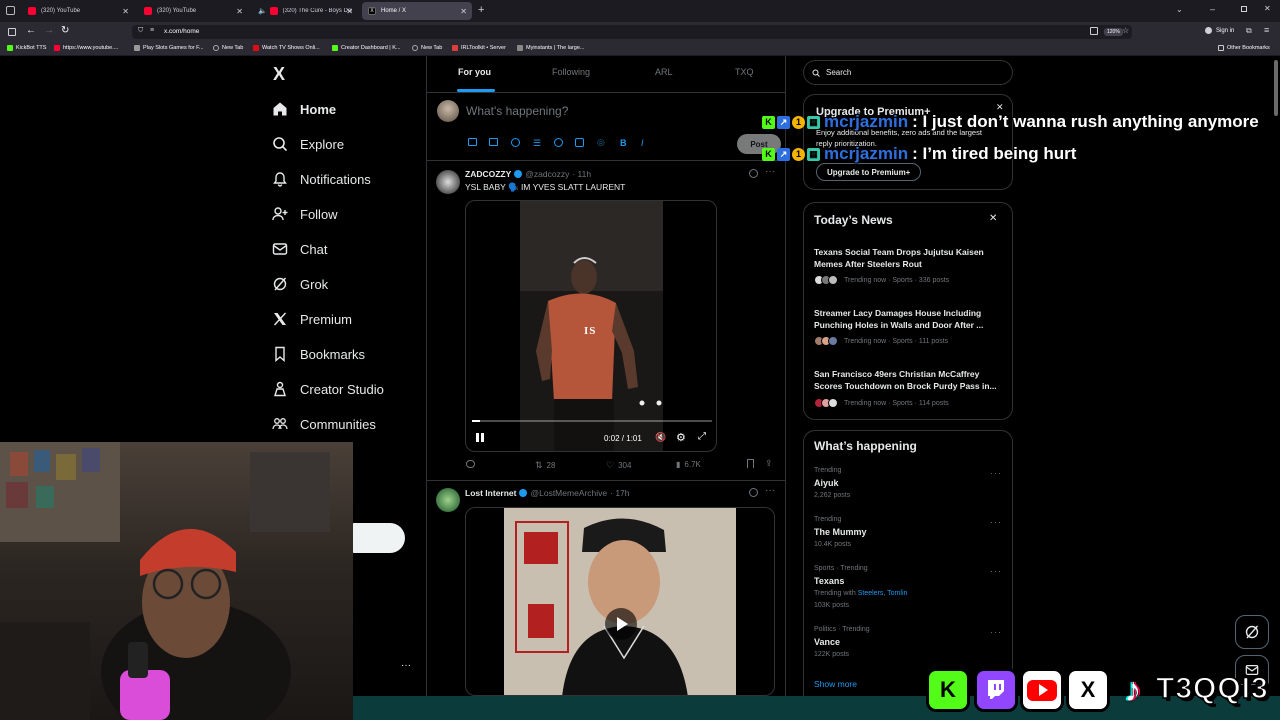 The width and height of the screenshot is (1280, 720). What do you see at coordinates (1252, 632) in the screenshot?
I see `grok-floating-button` at bounding box center [1252, 632].